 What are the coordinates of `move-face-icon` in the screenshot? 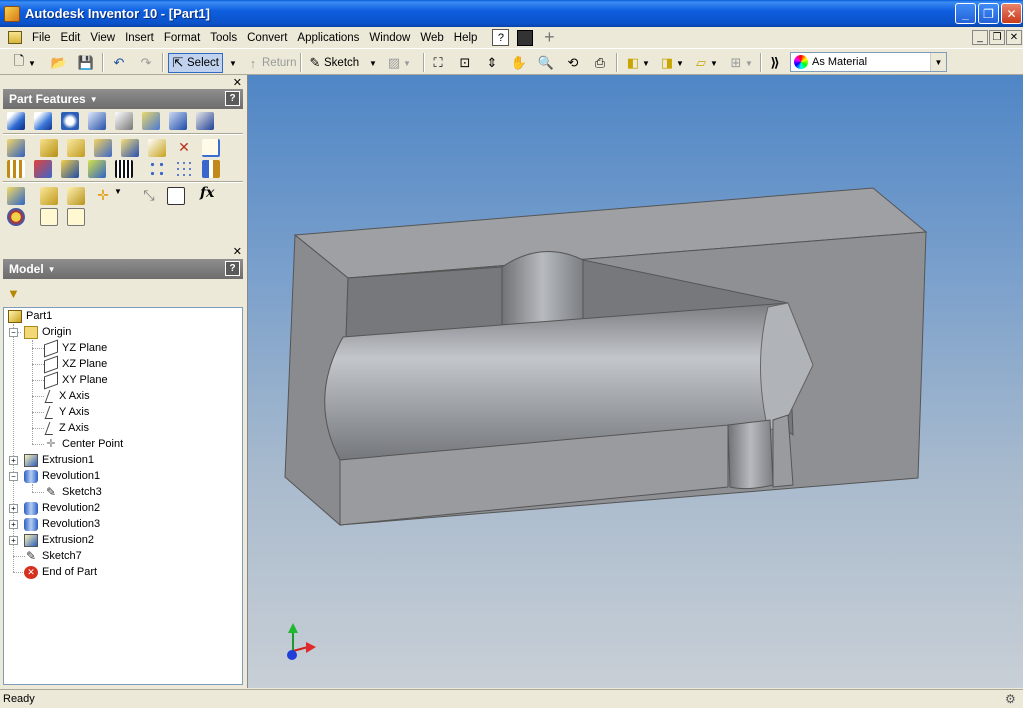 It's located at (157, 148).